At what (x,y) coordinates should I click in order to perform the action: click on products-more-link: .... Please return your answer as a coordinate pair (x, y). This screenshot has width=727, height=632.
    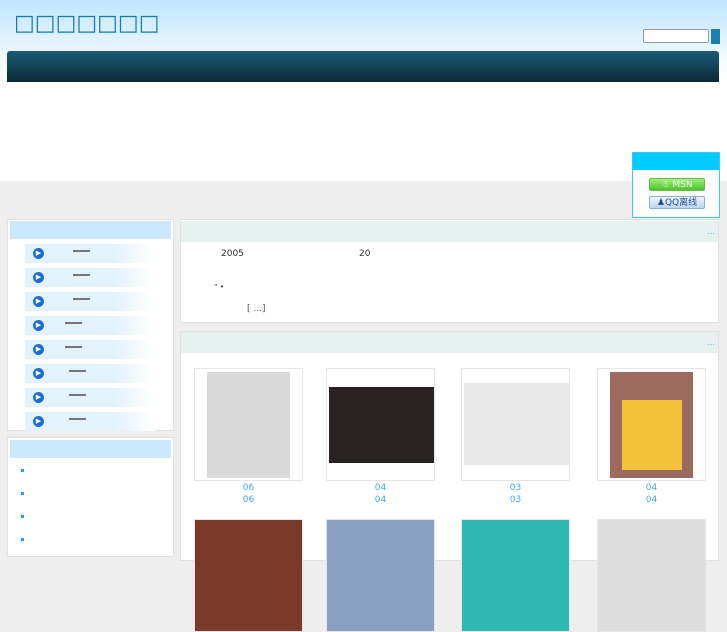
    Looking at the image, I should click on (711, 342).